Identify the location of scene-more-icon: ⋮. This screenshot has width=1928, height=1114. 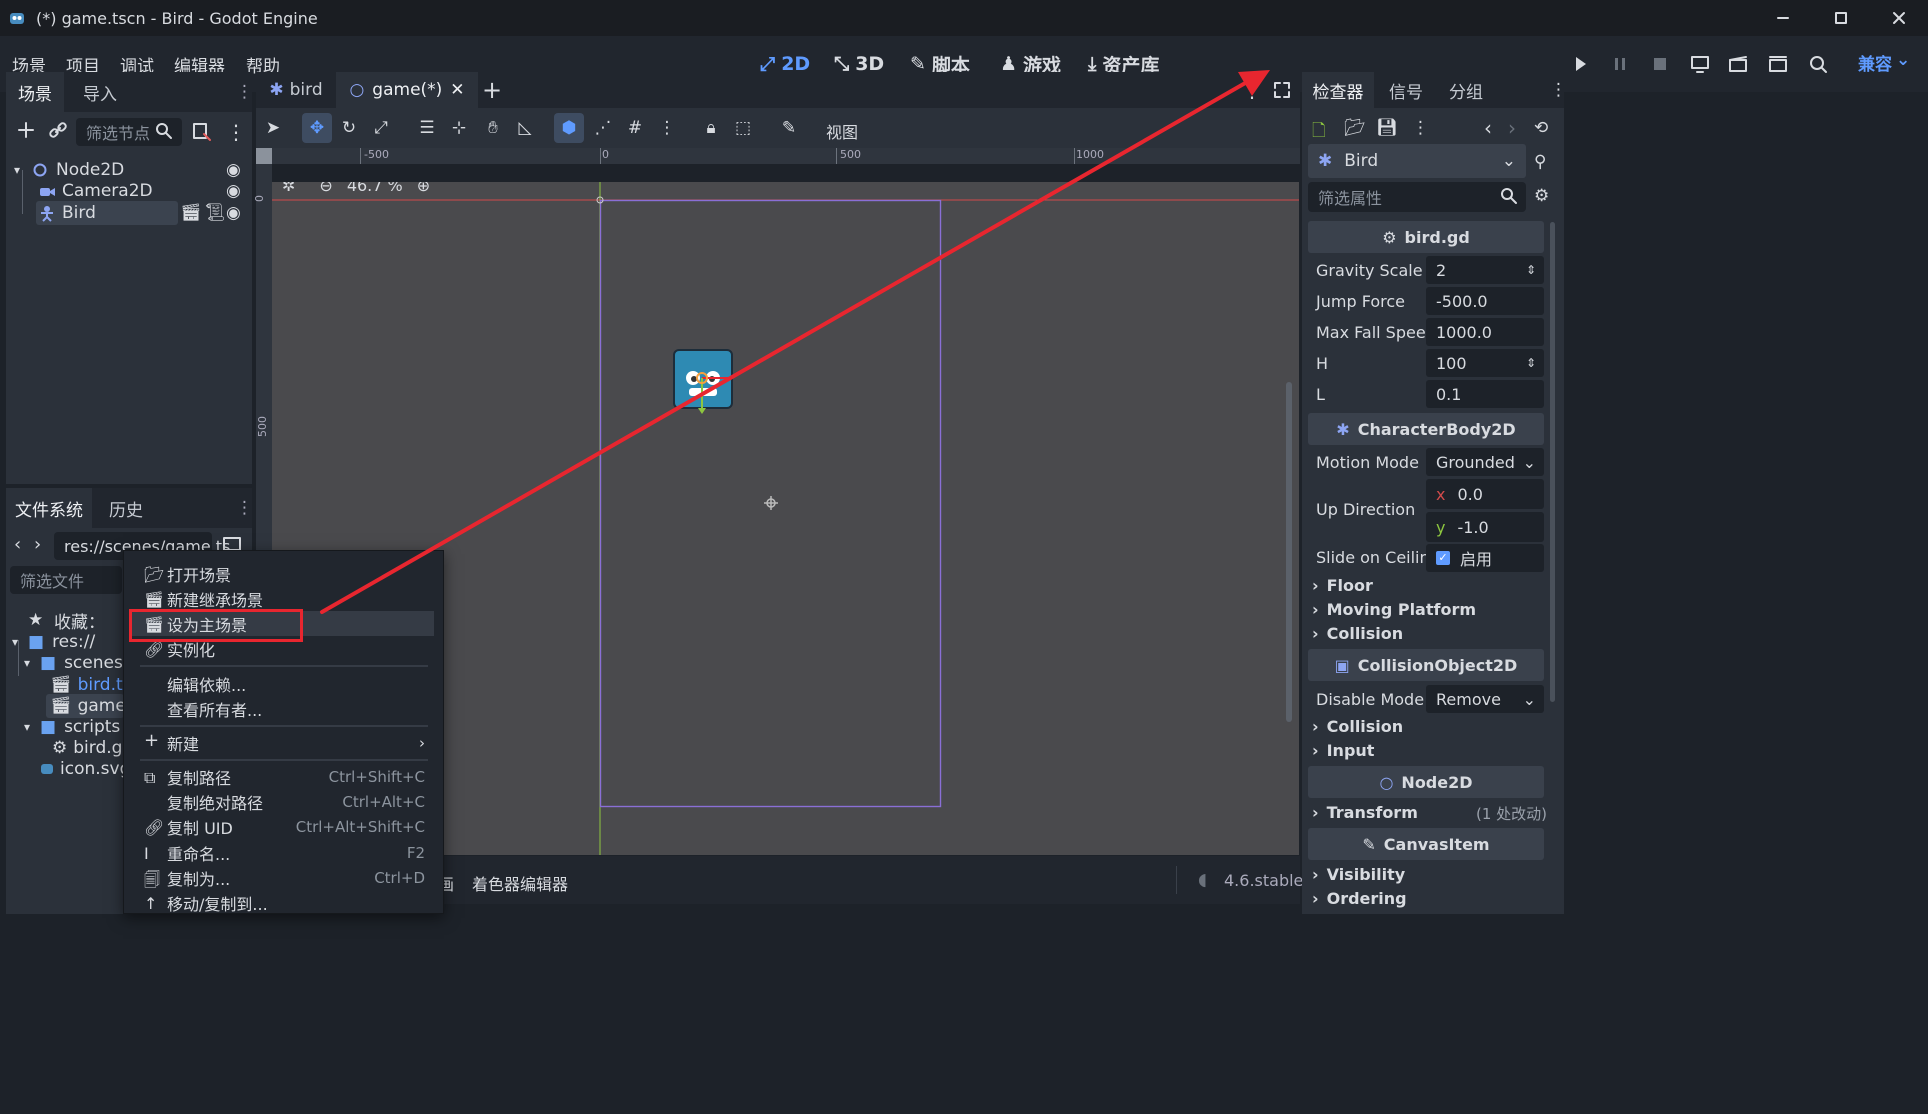
(236, 132).